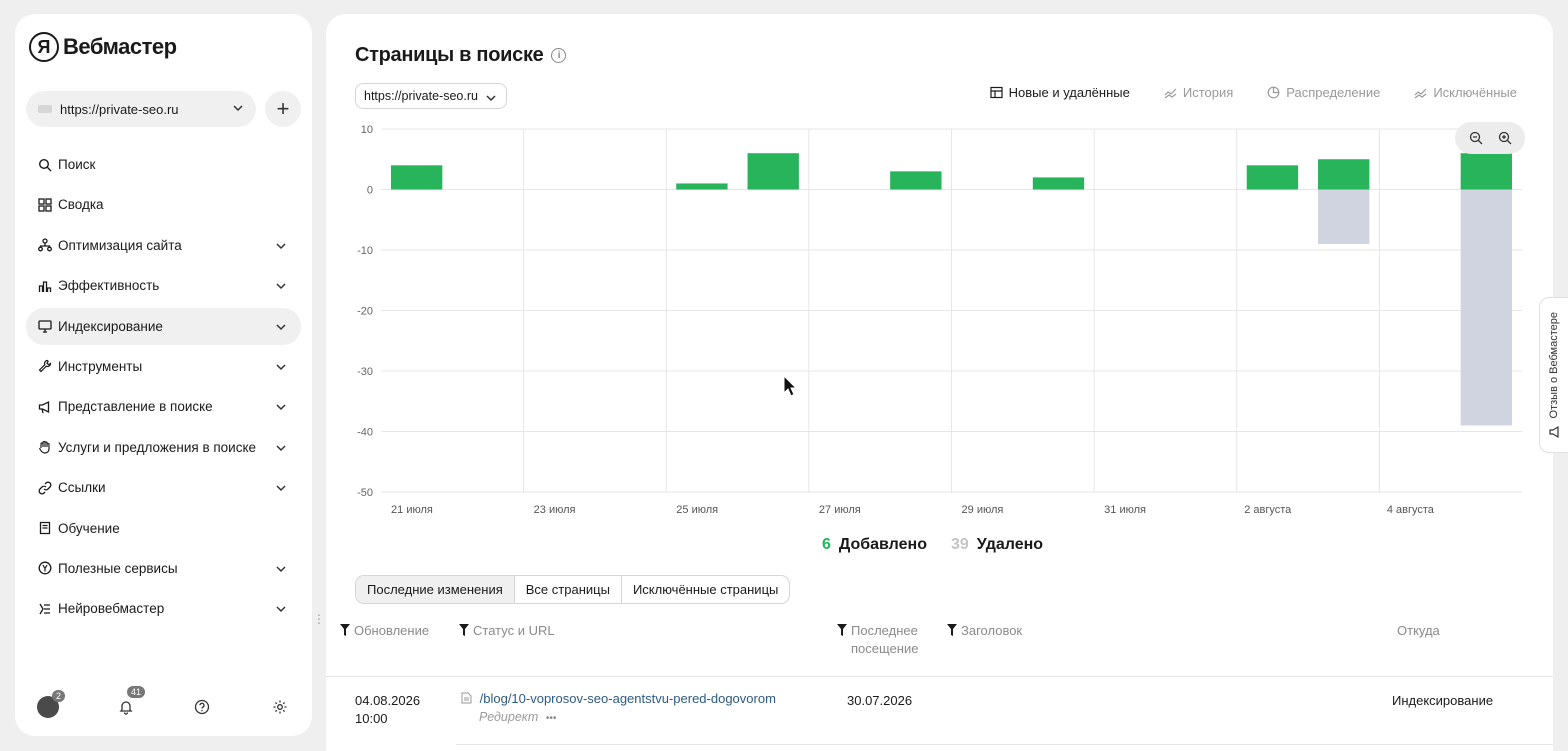 Image resolution: width=1568 pixels, height=751 pixels. I want to click on sidebar-item-label: Нейровебмастер, so click(111, 609).